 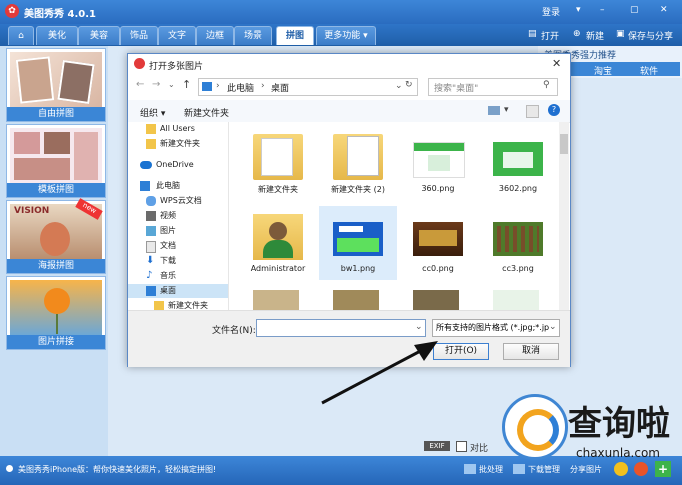 What do you see at coordinates (399, 86) in the screenshot?
I see `address-dropdown-icon: ⌄` at bounding box center [399, 86].